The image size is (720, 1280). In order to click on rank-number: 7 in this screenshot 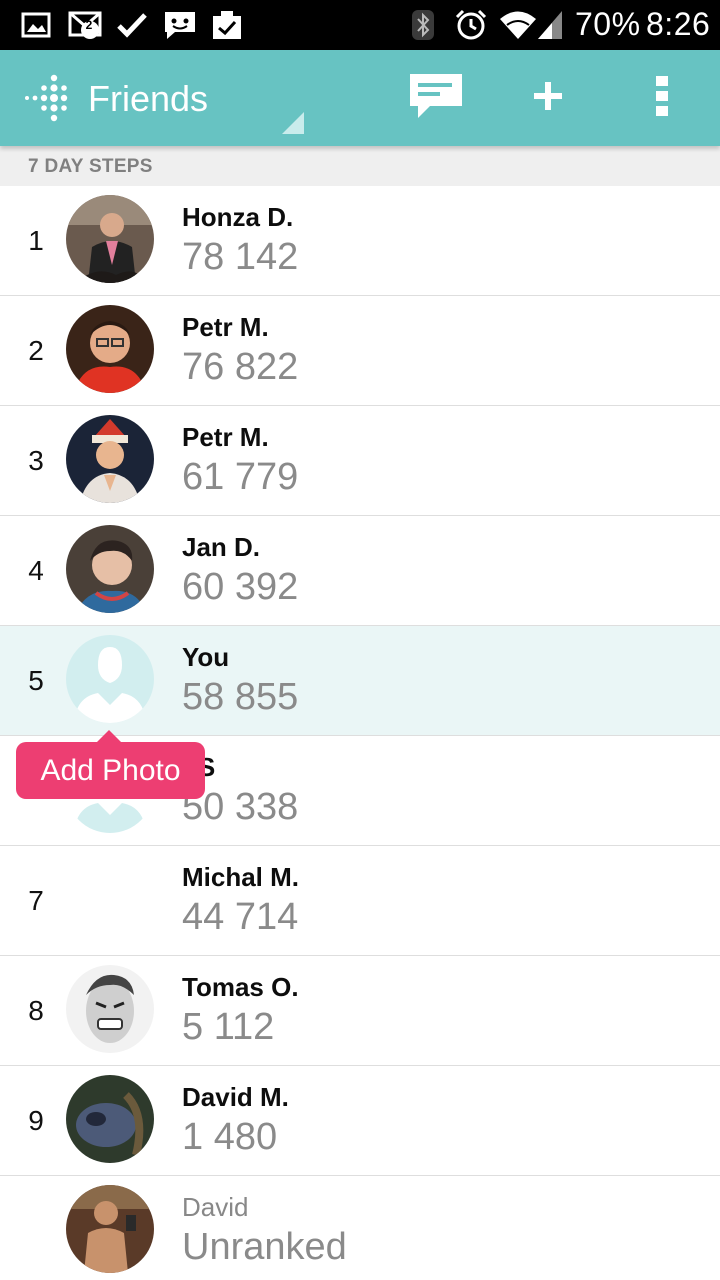, I will do `click(36, 900)`.